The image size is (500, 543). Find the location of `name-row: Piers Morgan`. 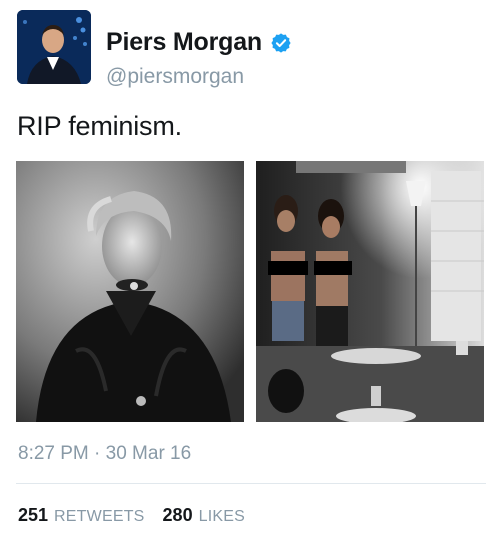

name-row: Piers Morgan is located at coordinates (199, 42).